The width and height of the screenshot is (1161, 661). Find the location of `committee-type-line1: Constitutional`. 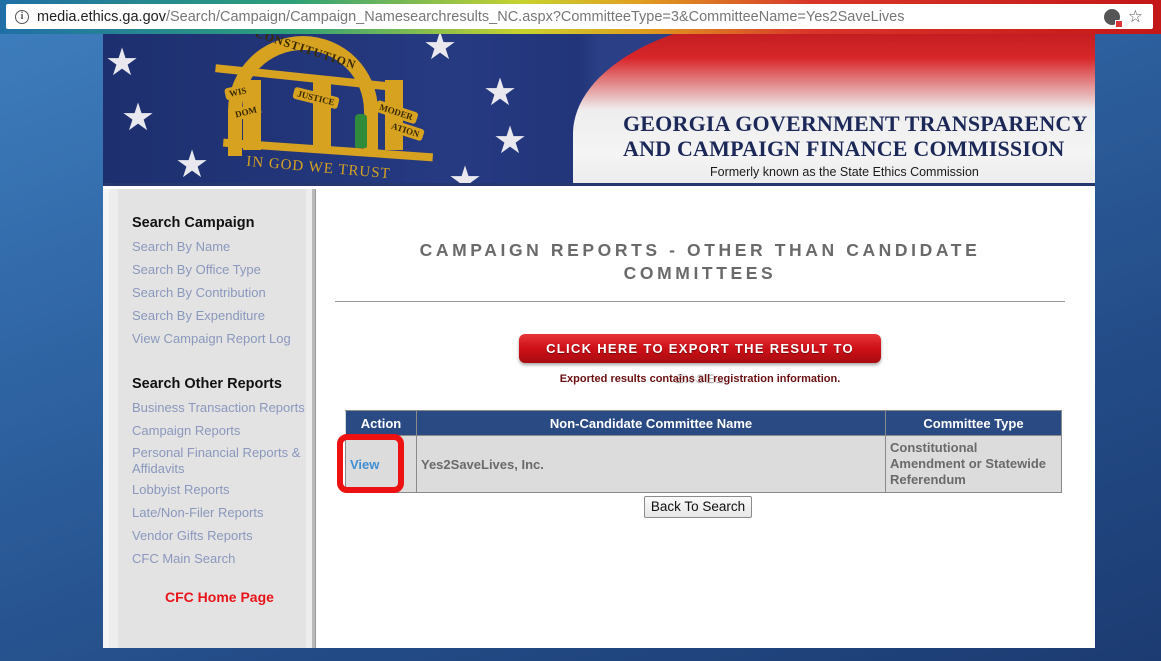

committee-type-line1: Constitutional is located at coordinates (934, 447).